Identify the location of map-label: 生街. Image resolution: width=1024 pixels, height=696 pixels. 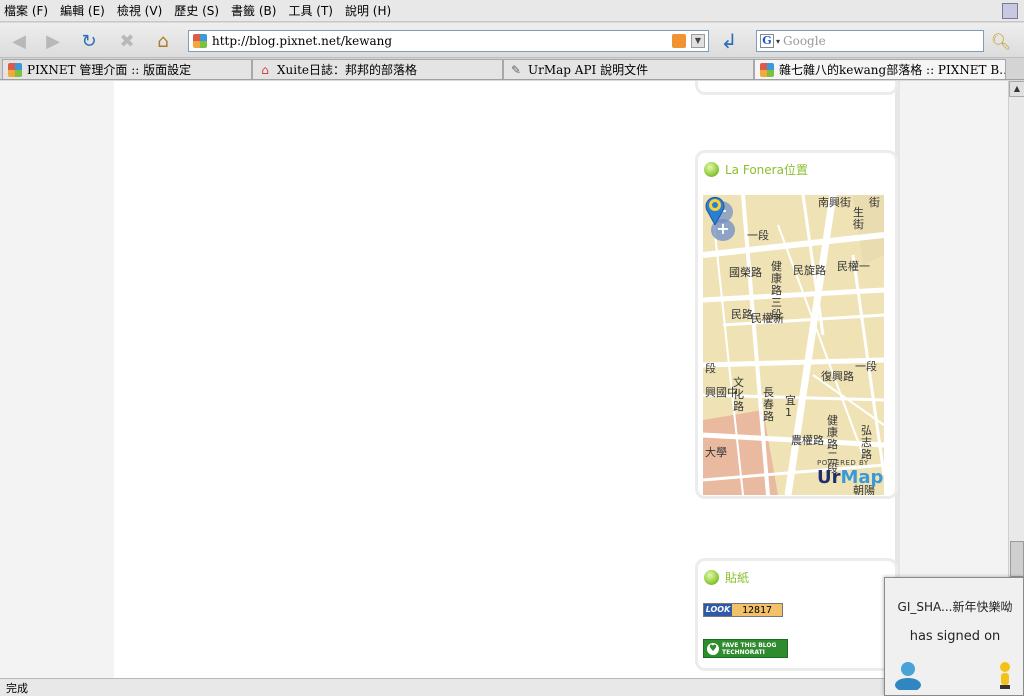
(858, 218).